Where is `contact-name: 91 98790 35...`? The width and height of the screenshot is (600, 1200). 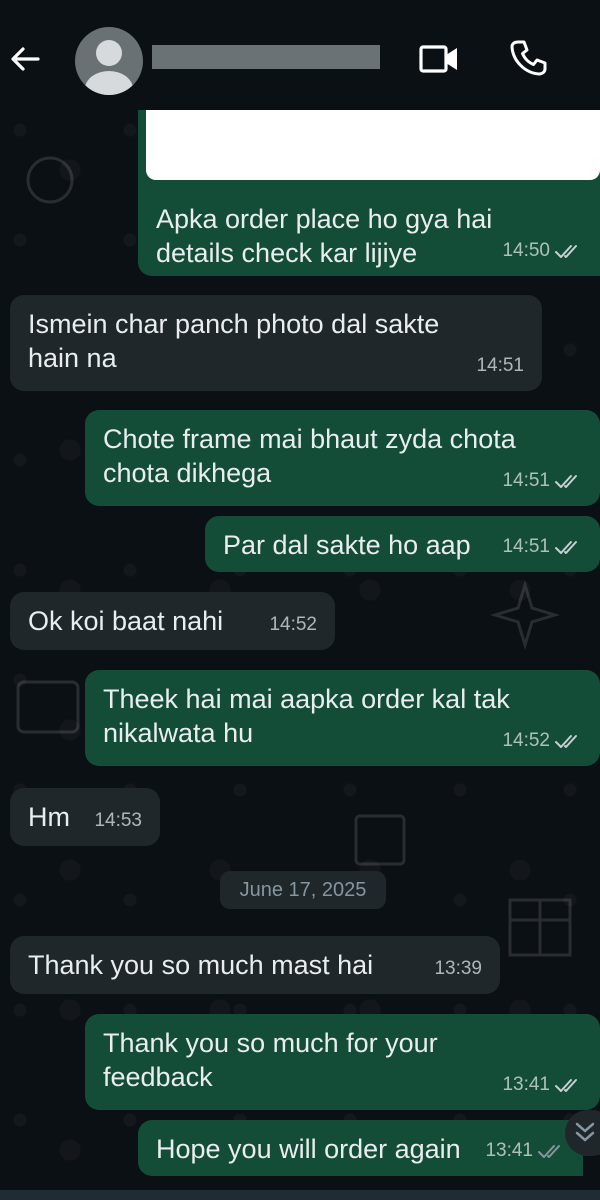 contact-name: 91 98790 35... is located at coordinates (266, 57).